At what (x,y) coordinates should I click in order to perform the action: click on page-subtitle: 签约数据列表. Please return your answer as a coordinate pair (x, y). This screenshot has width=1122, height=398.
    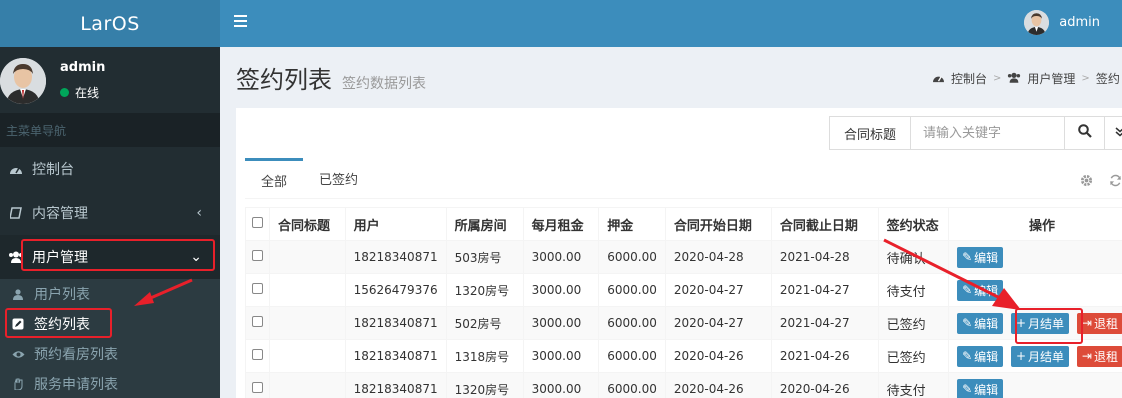
    Looking at the image, I should click on (384, 84).